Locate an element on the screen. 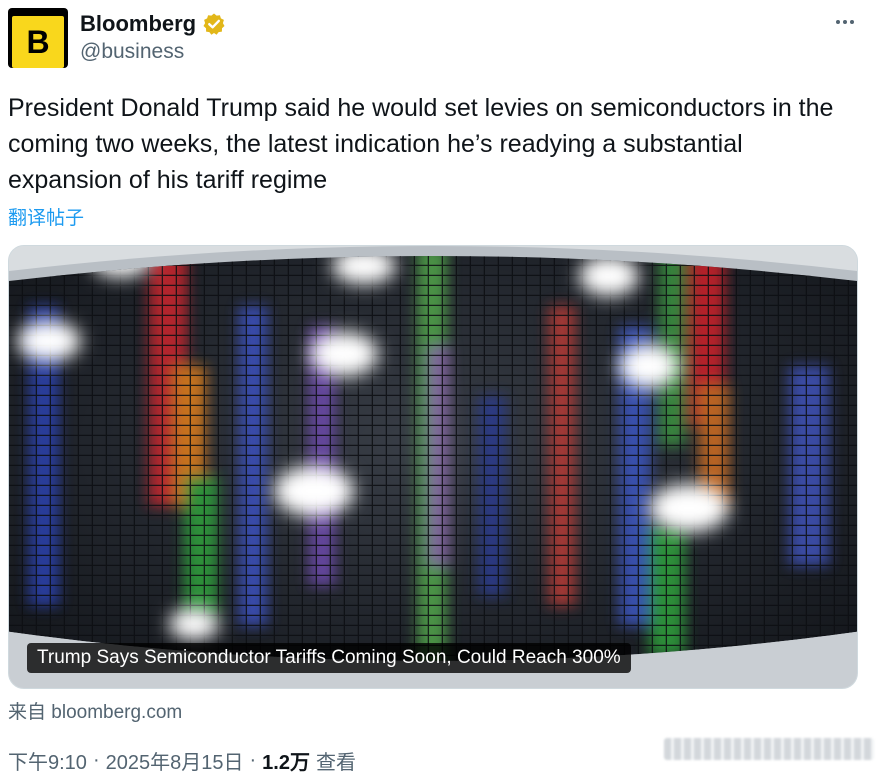 This screenshot has height=775, width=880. tweet-meta: 下午9:10 · 2025年8月15日 · 1.2万 查看 is located at coordinates (182, 760).